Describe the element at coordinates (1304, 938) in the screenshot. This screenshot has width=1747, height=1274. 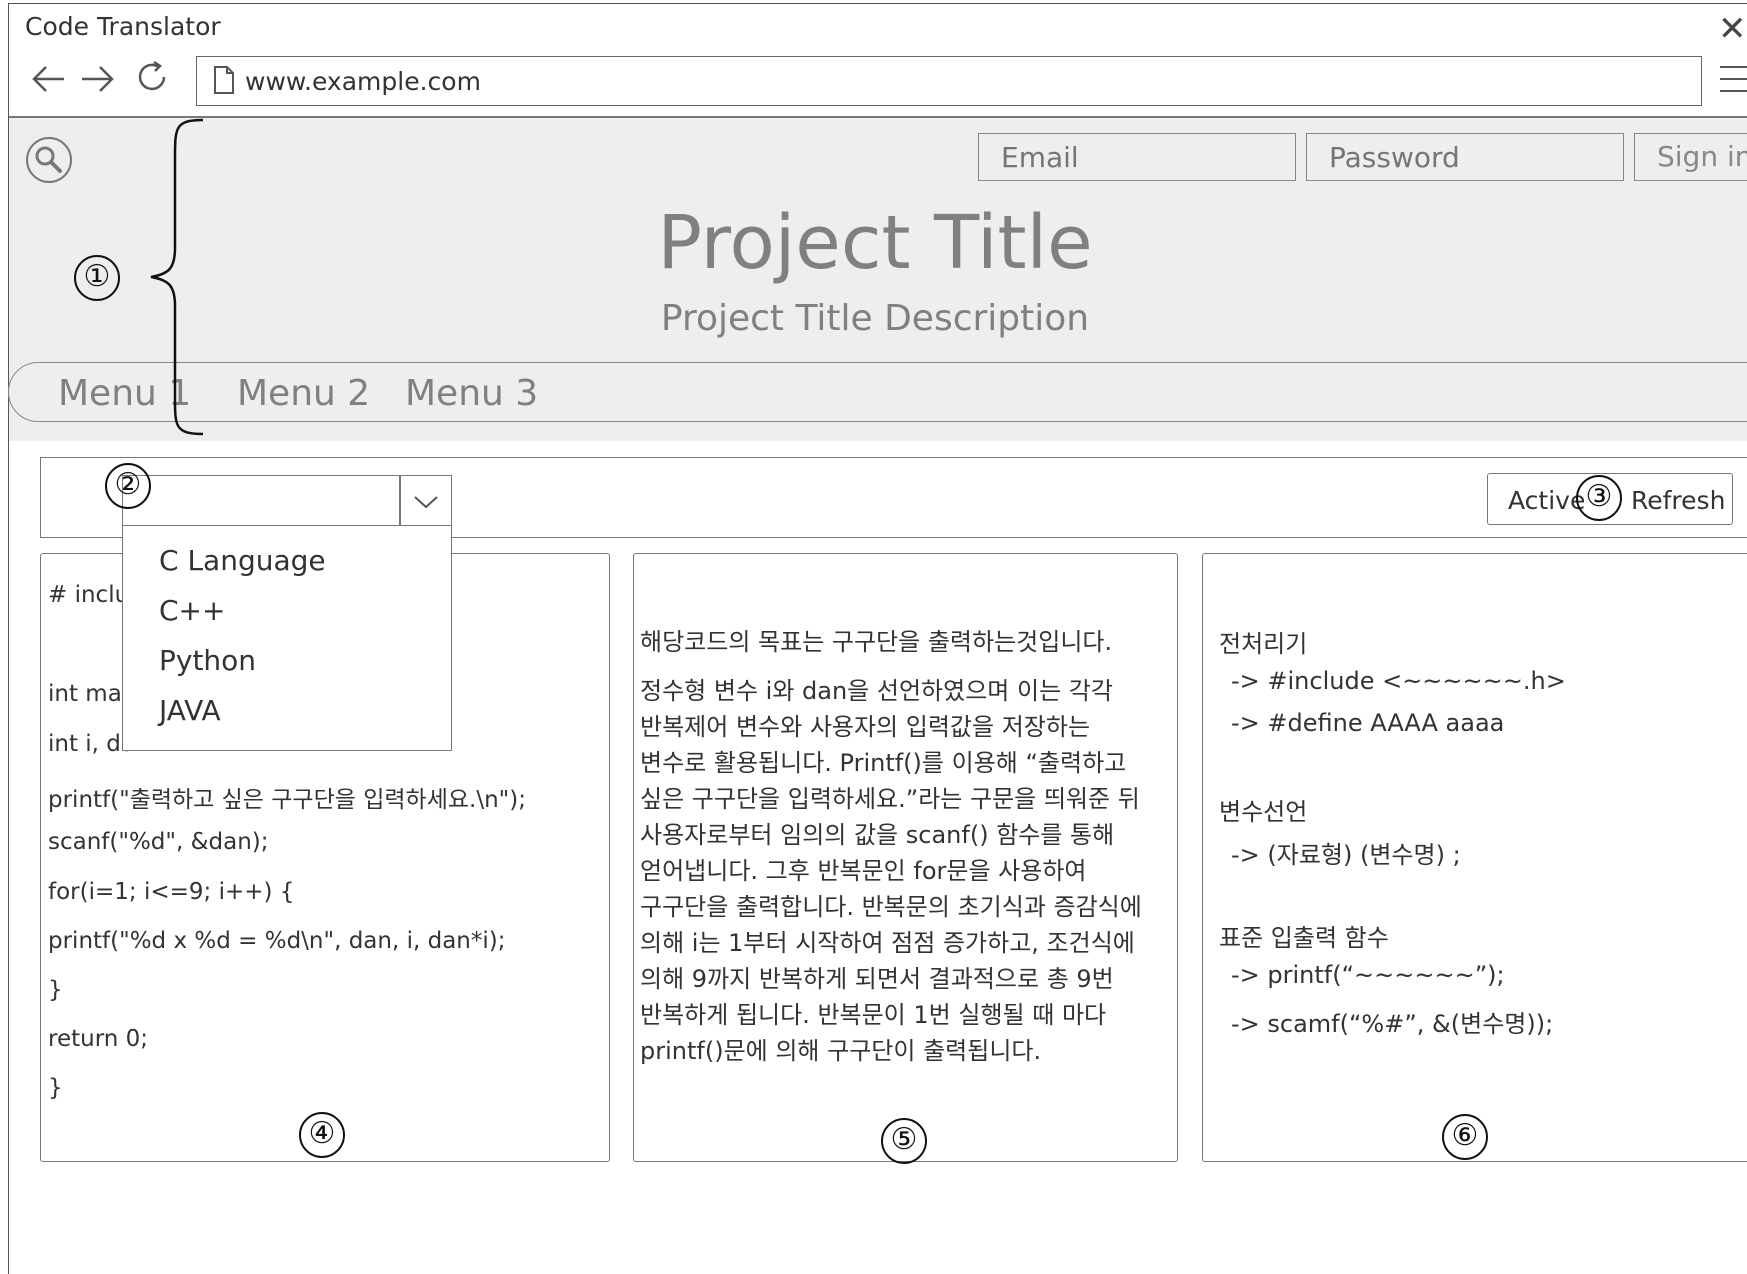
I see `reference-heading: 표준 입출력 함수` at that location.